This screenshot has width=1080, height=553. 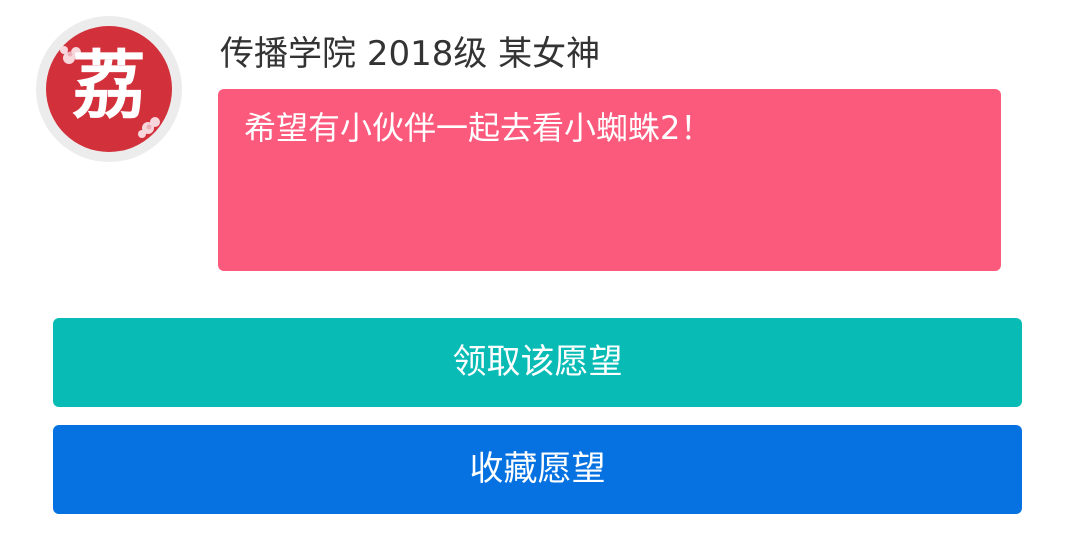 What do you see at coordinates (537, 469) in the screenshot?
I see `favorite-wish-button: 收藏愿望` at bounding box center [537, 469].